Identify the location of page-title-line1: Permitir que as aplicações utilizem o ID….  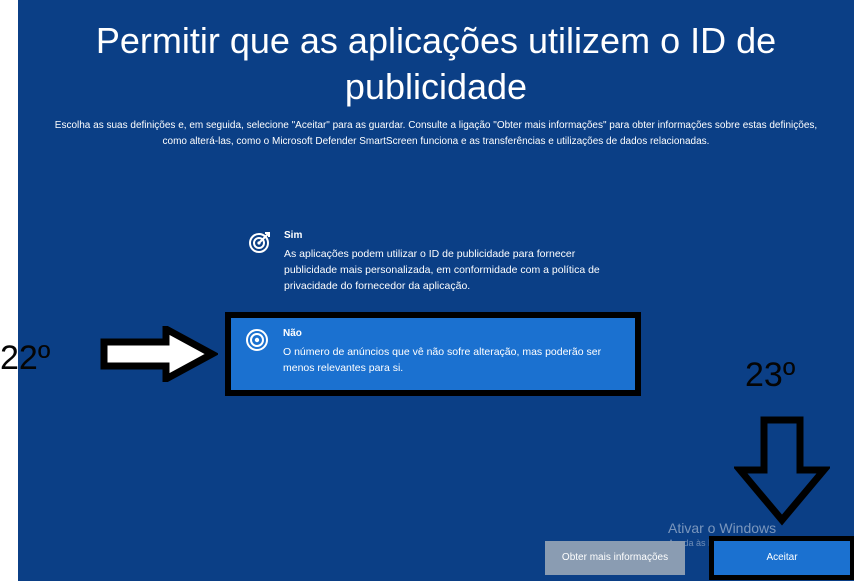
(436, 40).